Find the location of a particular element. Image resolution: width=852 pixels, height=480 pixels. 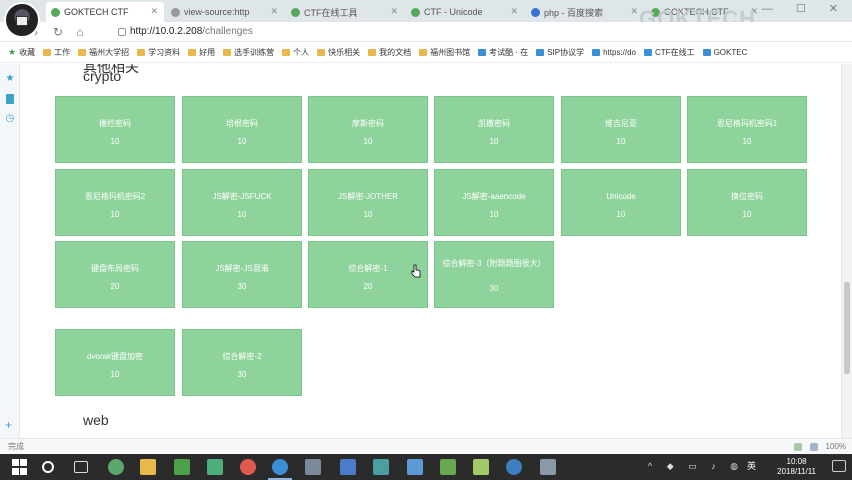

challenge-card: JS解密-JS混淆 30 is located at coordinates (242, 274).